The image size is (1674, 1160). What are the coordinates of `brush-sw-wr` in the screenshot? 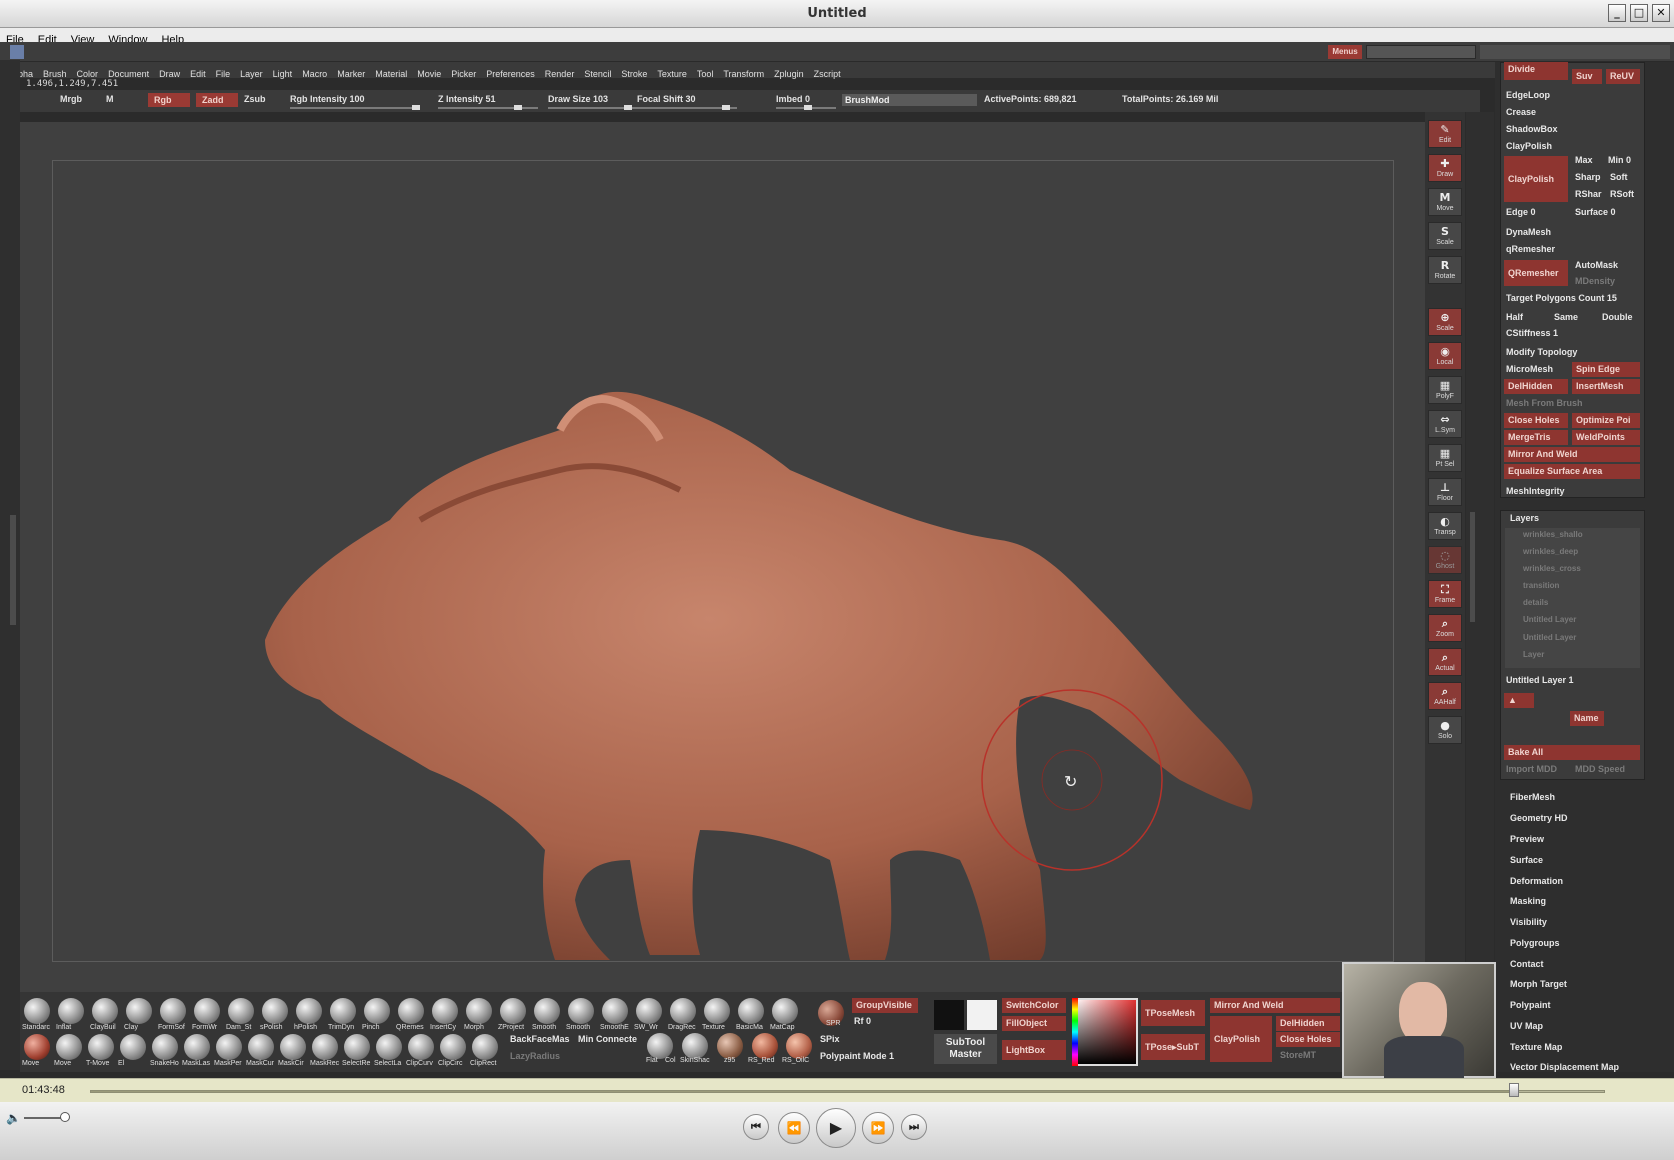 It's located at (649, 1011).